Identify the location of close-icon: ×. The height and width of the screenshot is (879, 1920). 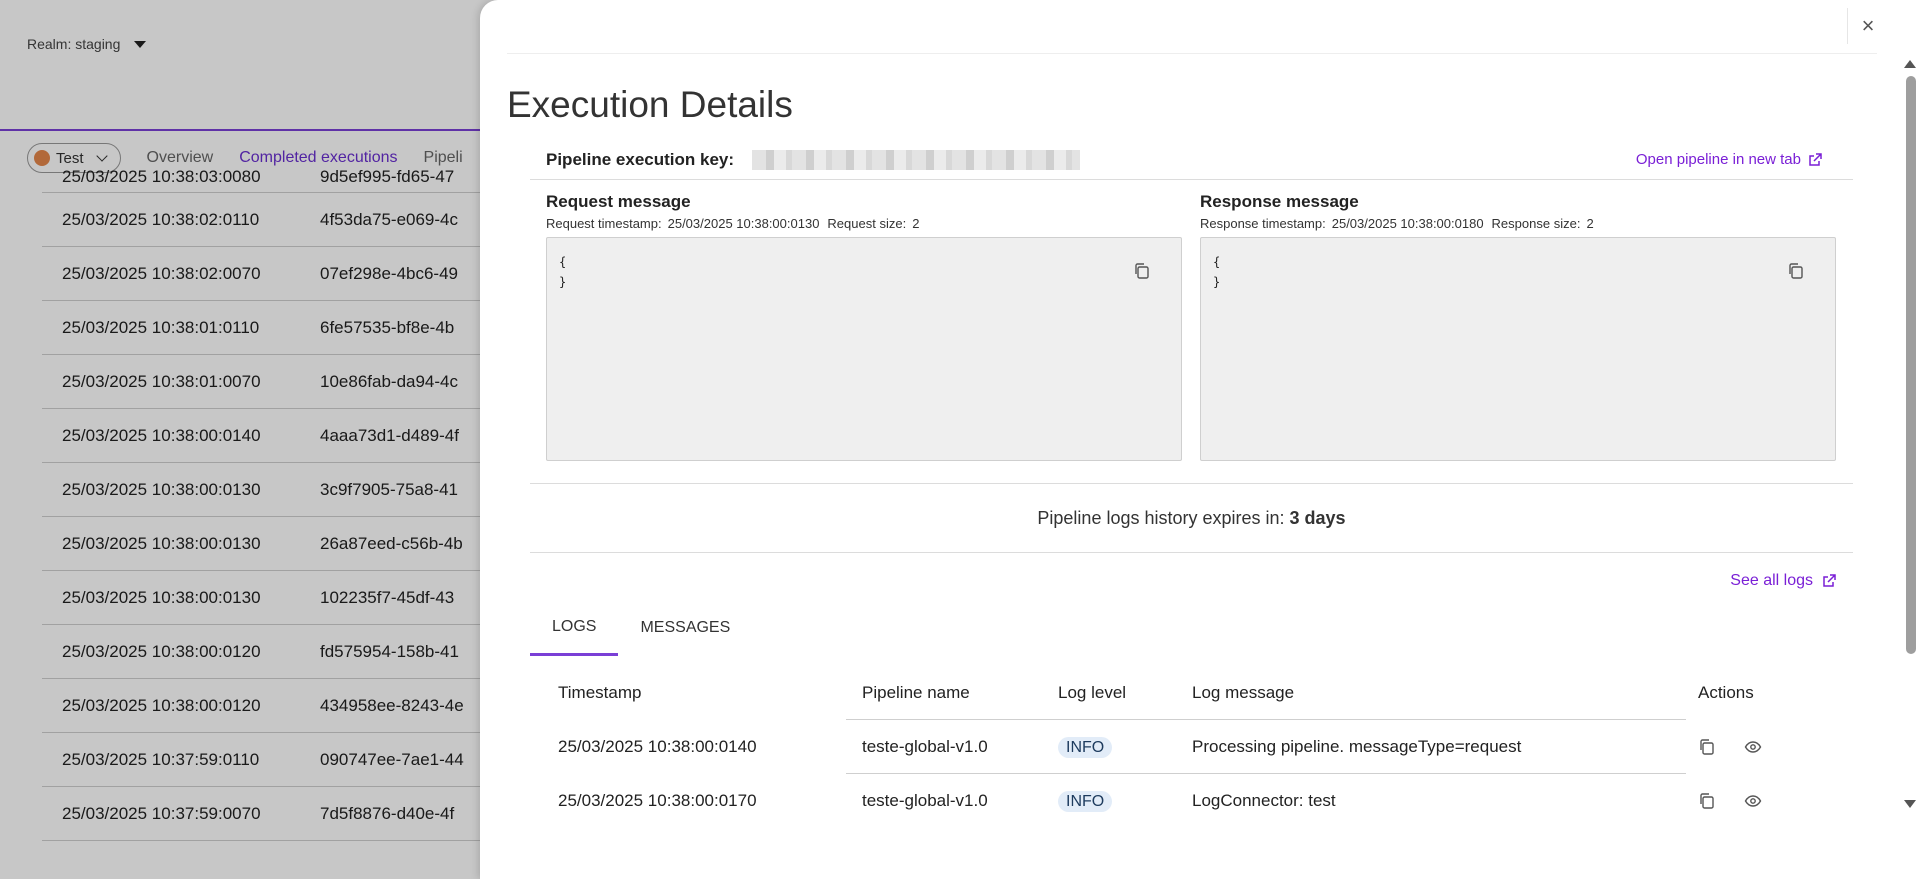
(1868, 25).